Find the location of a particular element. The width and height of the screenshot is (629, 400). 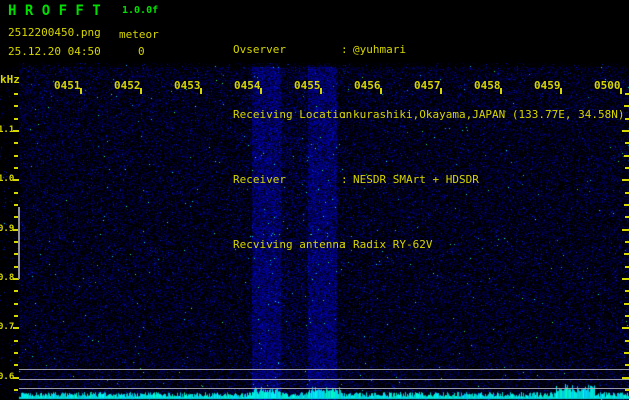

timestamp: 25.12.20 04:50 is located at coordinates (54, 51).